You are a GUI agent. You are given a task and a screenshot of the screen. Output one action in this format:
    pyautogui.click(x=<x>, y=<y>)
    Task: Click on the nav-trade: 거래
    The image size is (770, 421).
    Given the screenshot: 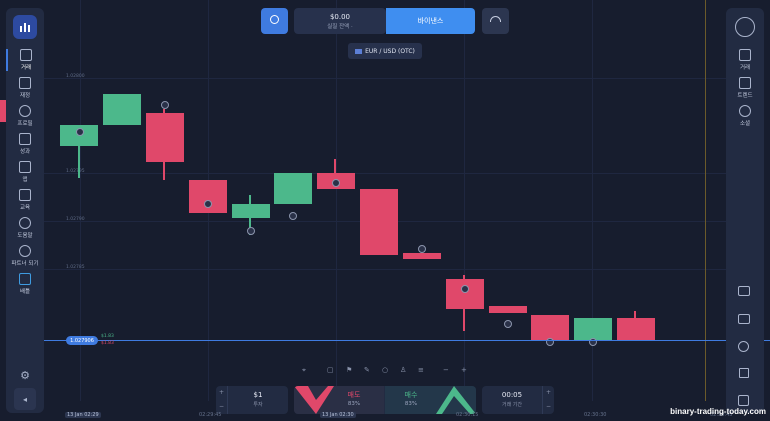 What is the action you would take?
    pyautogui.click(x=25, y=60)
    